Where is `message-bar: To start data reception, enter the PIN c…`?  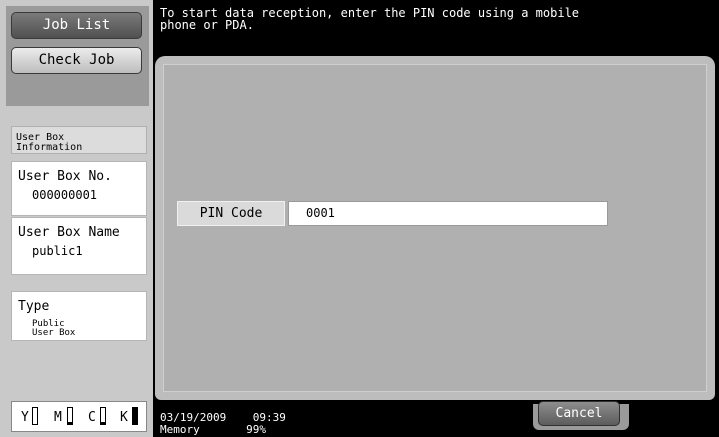 message-bar: To start data reception, enter the PIN c… is located at coordinates (436, 28).